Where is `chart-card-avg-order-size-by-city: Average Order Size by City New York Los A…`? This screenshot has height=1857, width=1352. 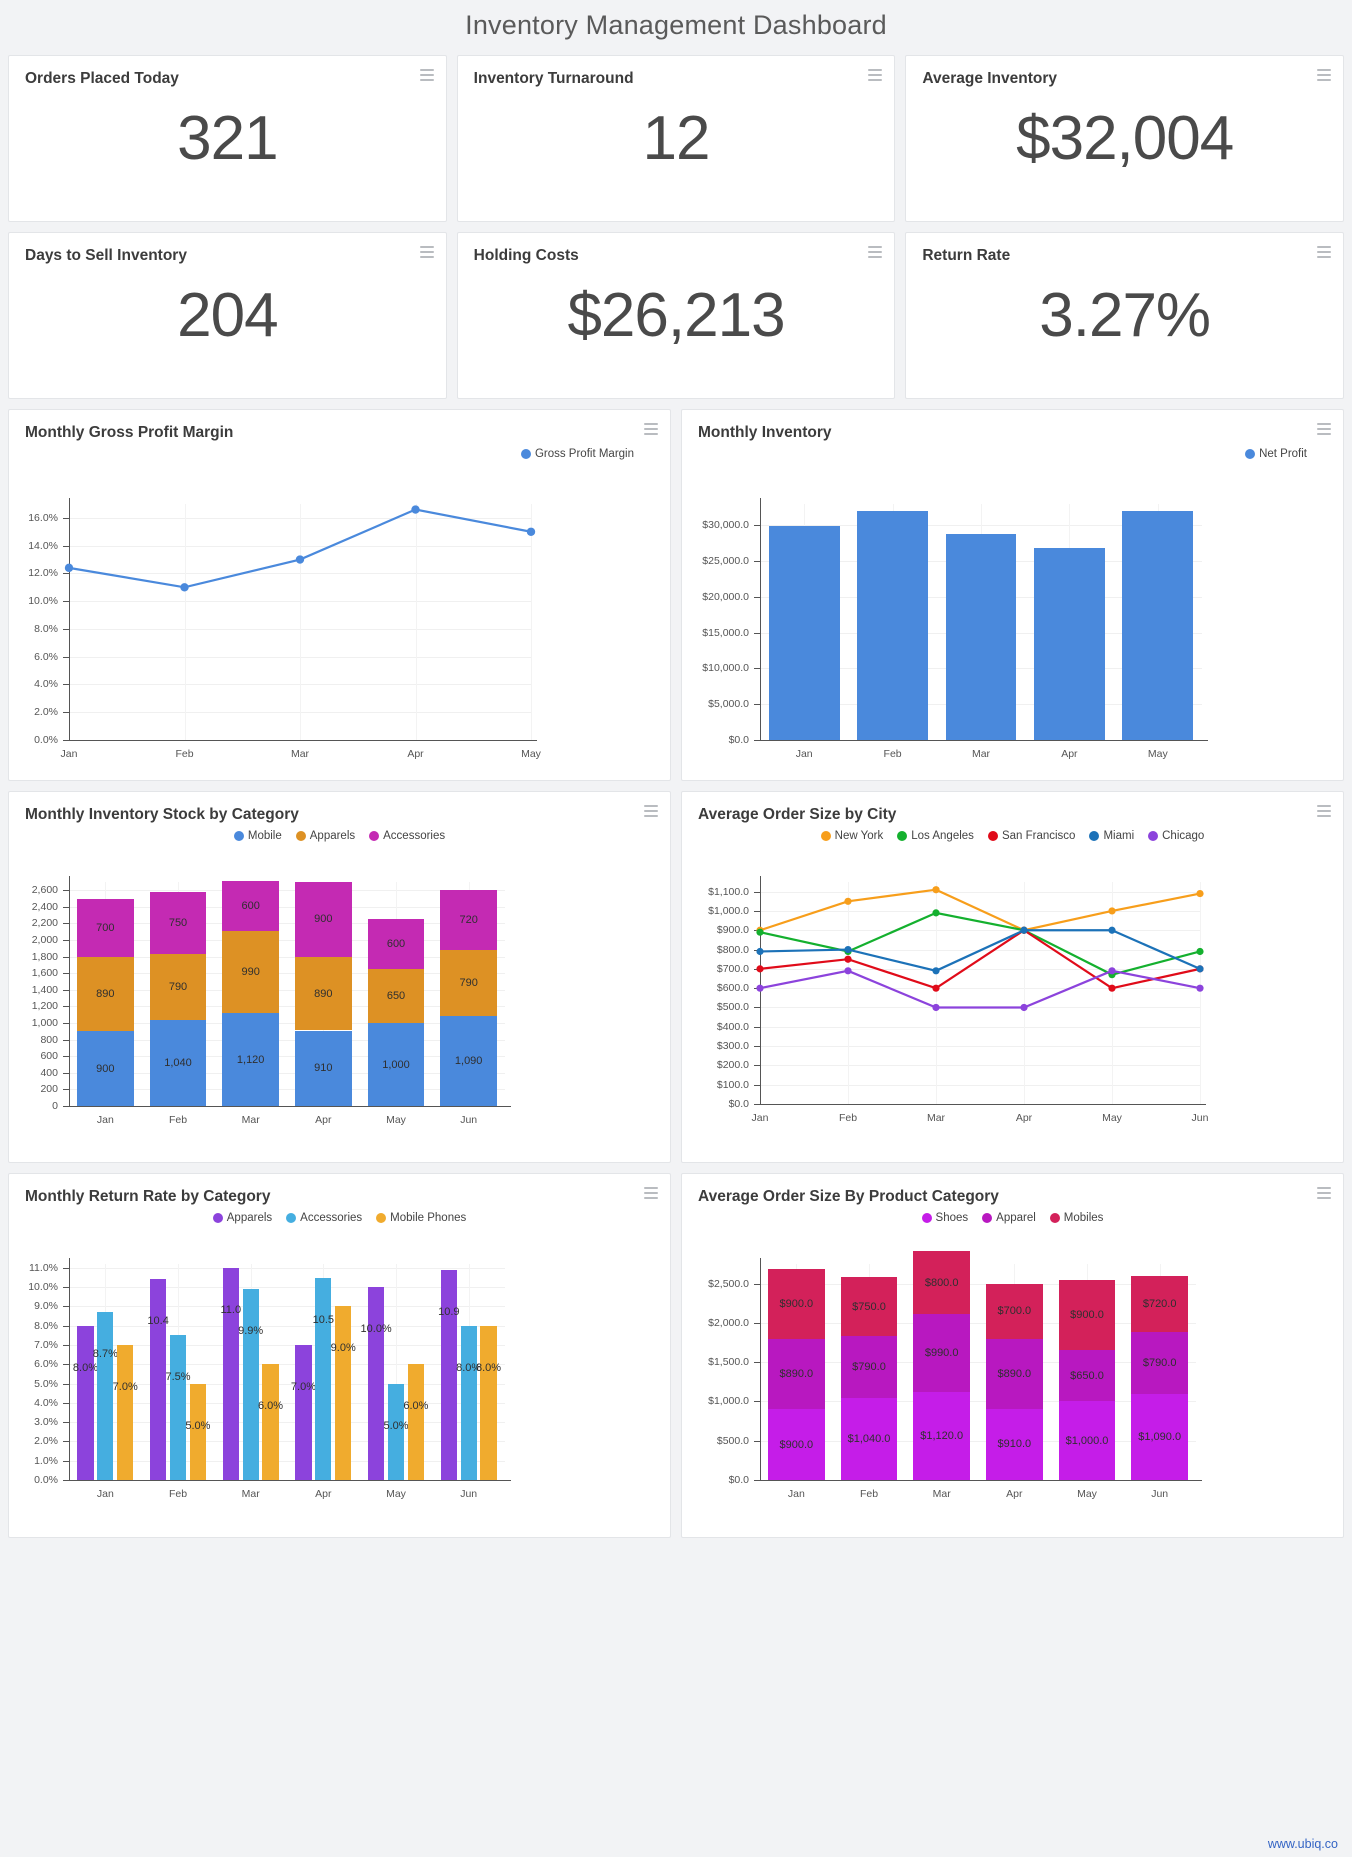 chart-card-avg-order-size-by-city: Average Order Size by City New York Los A… is located at coordinates (1012, 977).